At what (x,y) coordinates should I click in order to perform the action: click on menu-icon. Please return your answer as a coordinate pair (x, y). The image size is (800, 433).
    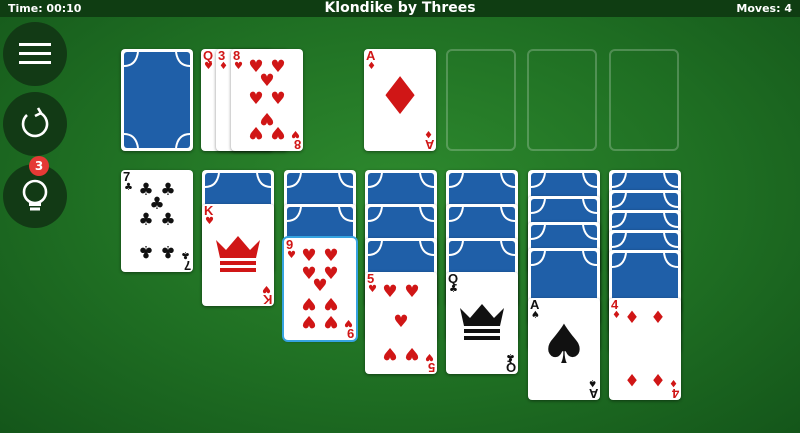
    Looking at the image, I should click on (35, 53).